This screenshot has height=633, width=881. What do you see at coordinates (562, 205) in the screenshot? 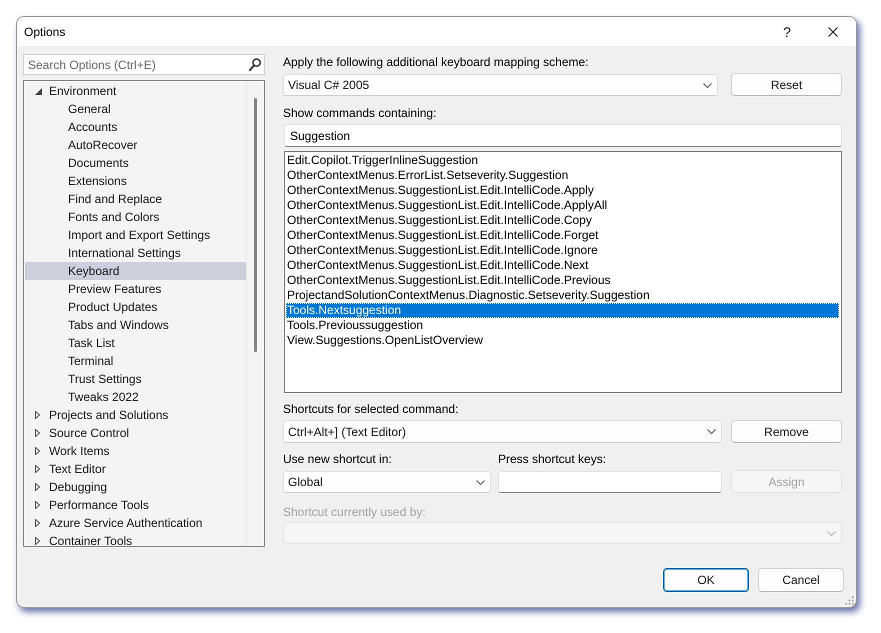
I see `command-list-item: OtherContextMenus.SuggestionList.Edit.IntelliCode.ApplyAll` at bounding box center [562, 205].